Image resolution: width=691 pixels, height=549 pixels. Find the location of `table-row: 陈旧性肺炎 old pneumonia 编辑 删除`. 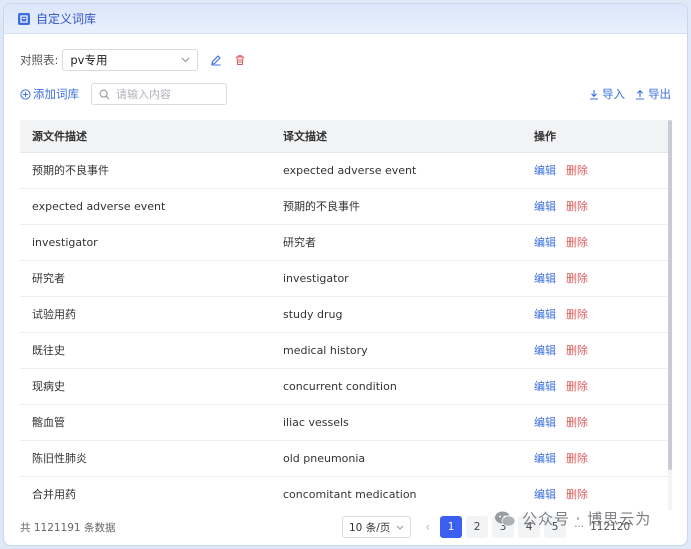

table-row: 陈旧性肺炎 old pneumonia 编辑 删除 is located at coordinates (345, 458).